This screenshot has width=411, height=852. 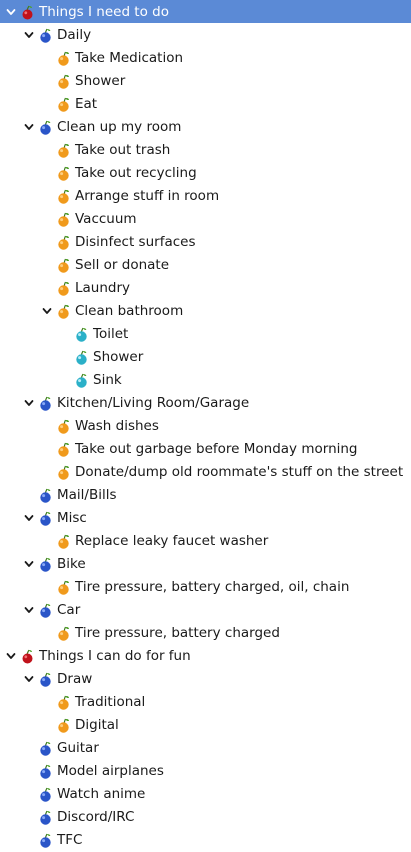 I want to click on tree-row: Clean up my room, so click(x=205, y=126).